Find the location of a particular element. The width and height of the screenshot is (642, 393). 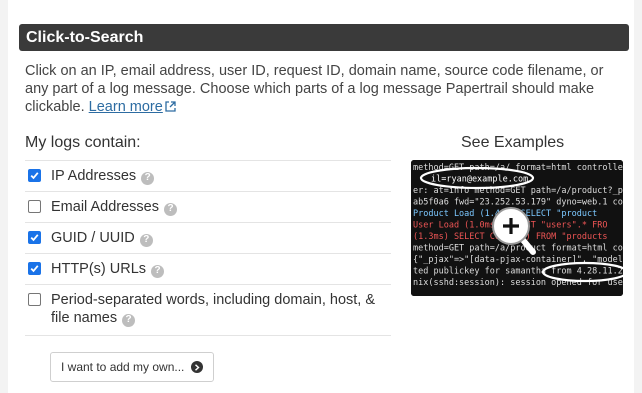

option-email-addresses: Email Addresses? is located at coordinates (208, 206).